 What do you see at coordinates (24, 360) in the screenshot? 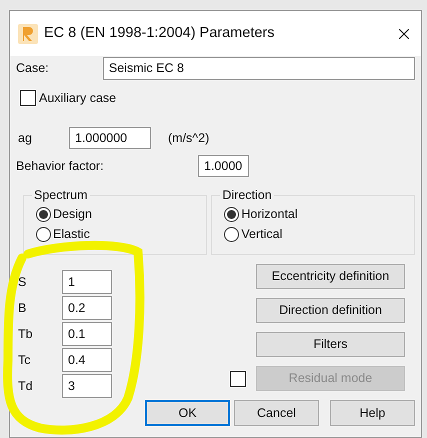
I see `parameter-label: Tc` at bounding box center [24, 360].